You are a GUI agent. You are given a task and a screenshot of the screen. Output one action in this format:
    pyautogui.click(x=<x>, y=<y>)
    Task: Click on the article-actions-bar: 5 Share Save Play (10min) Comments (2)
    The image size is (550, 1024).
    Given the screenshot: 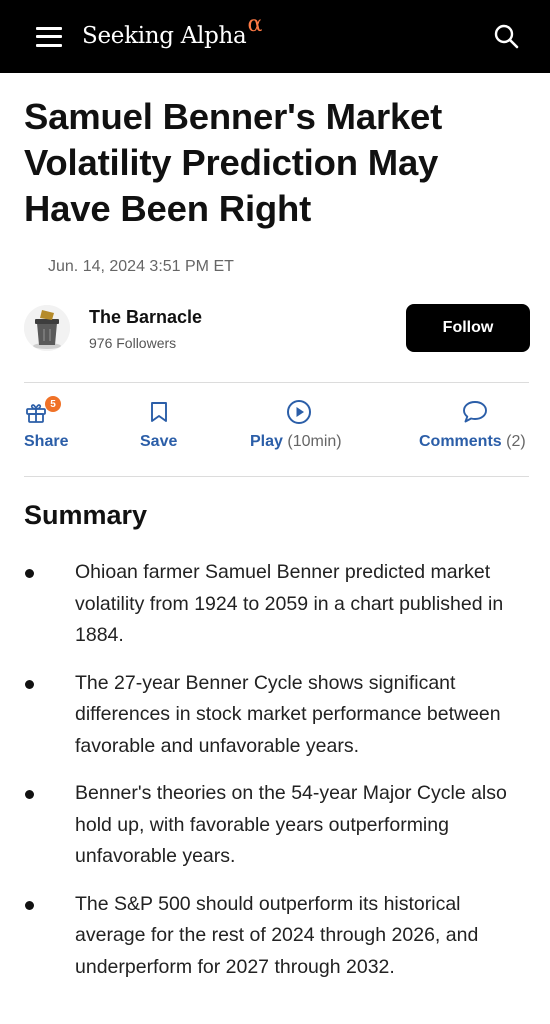 What is the action you would take?
    pyautogui.click(x=277, y=427)
    